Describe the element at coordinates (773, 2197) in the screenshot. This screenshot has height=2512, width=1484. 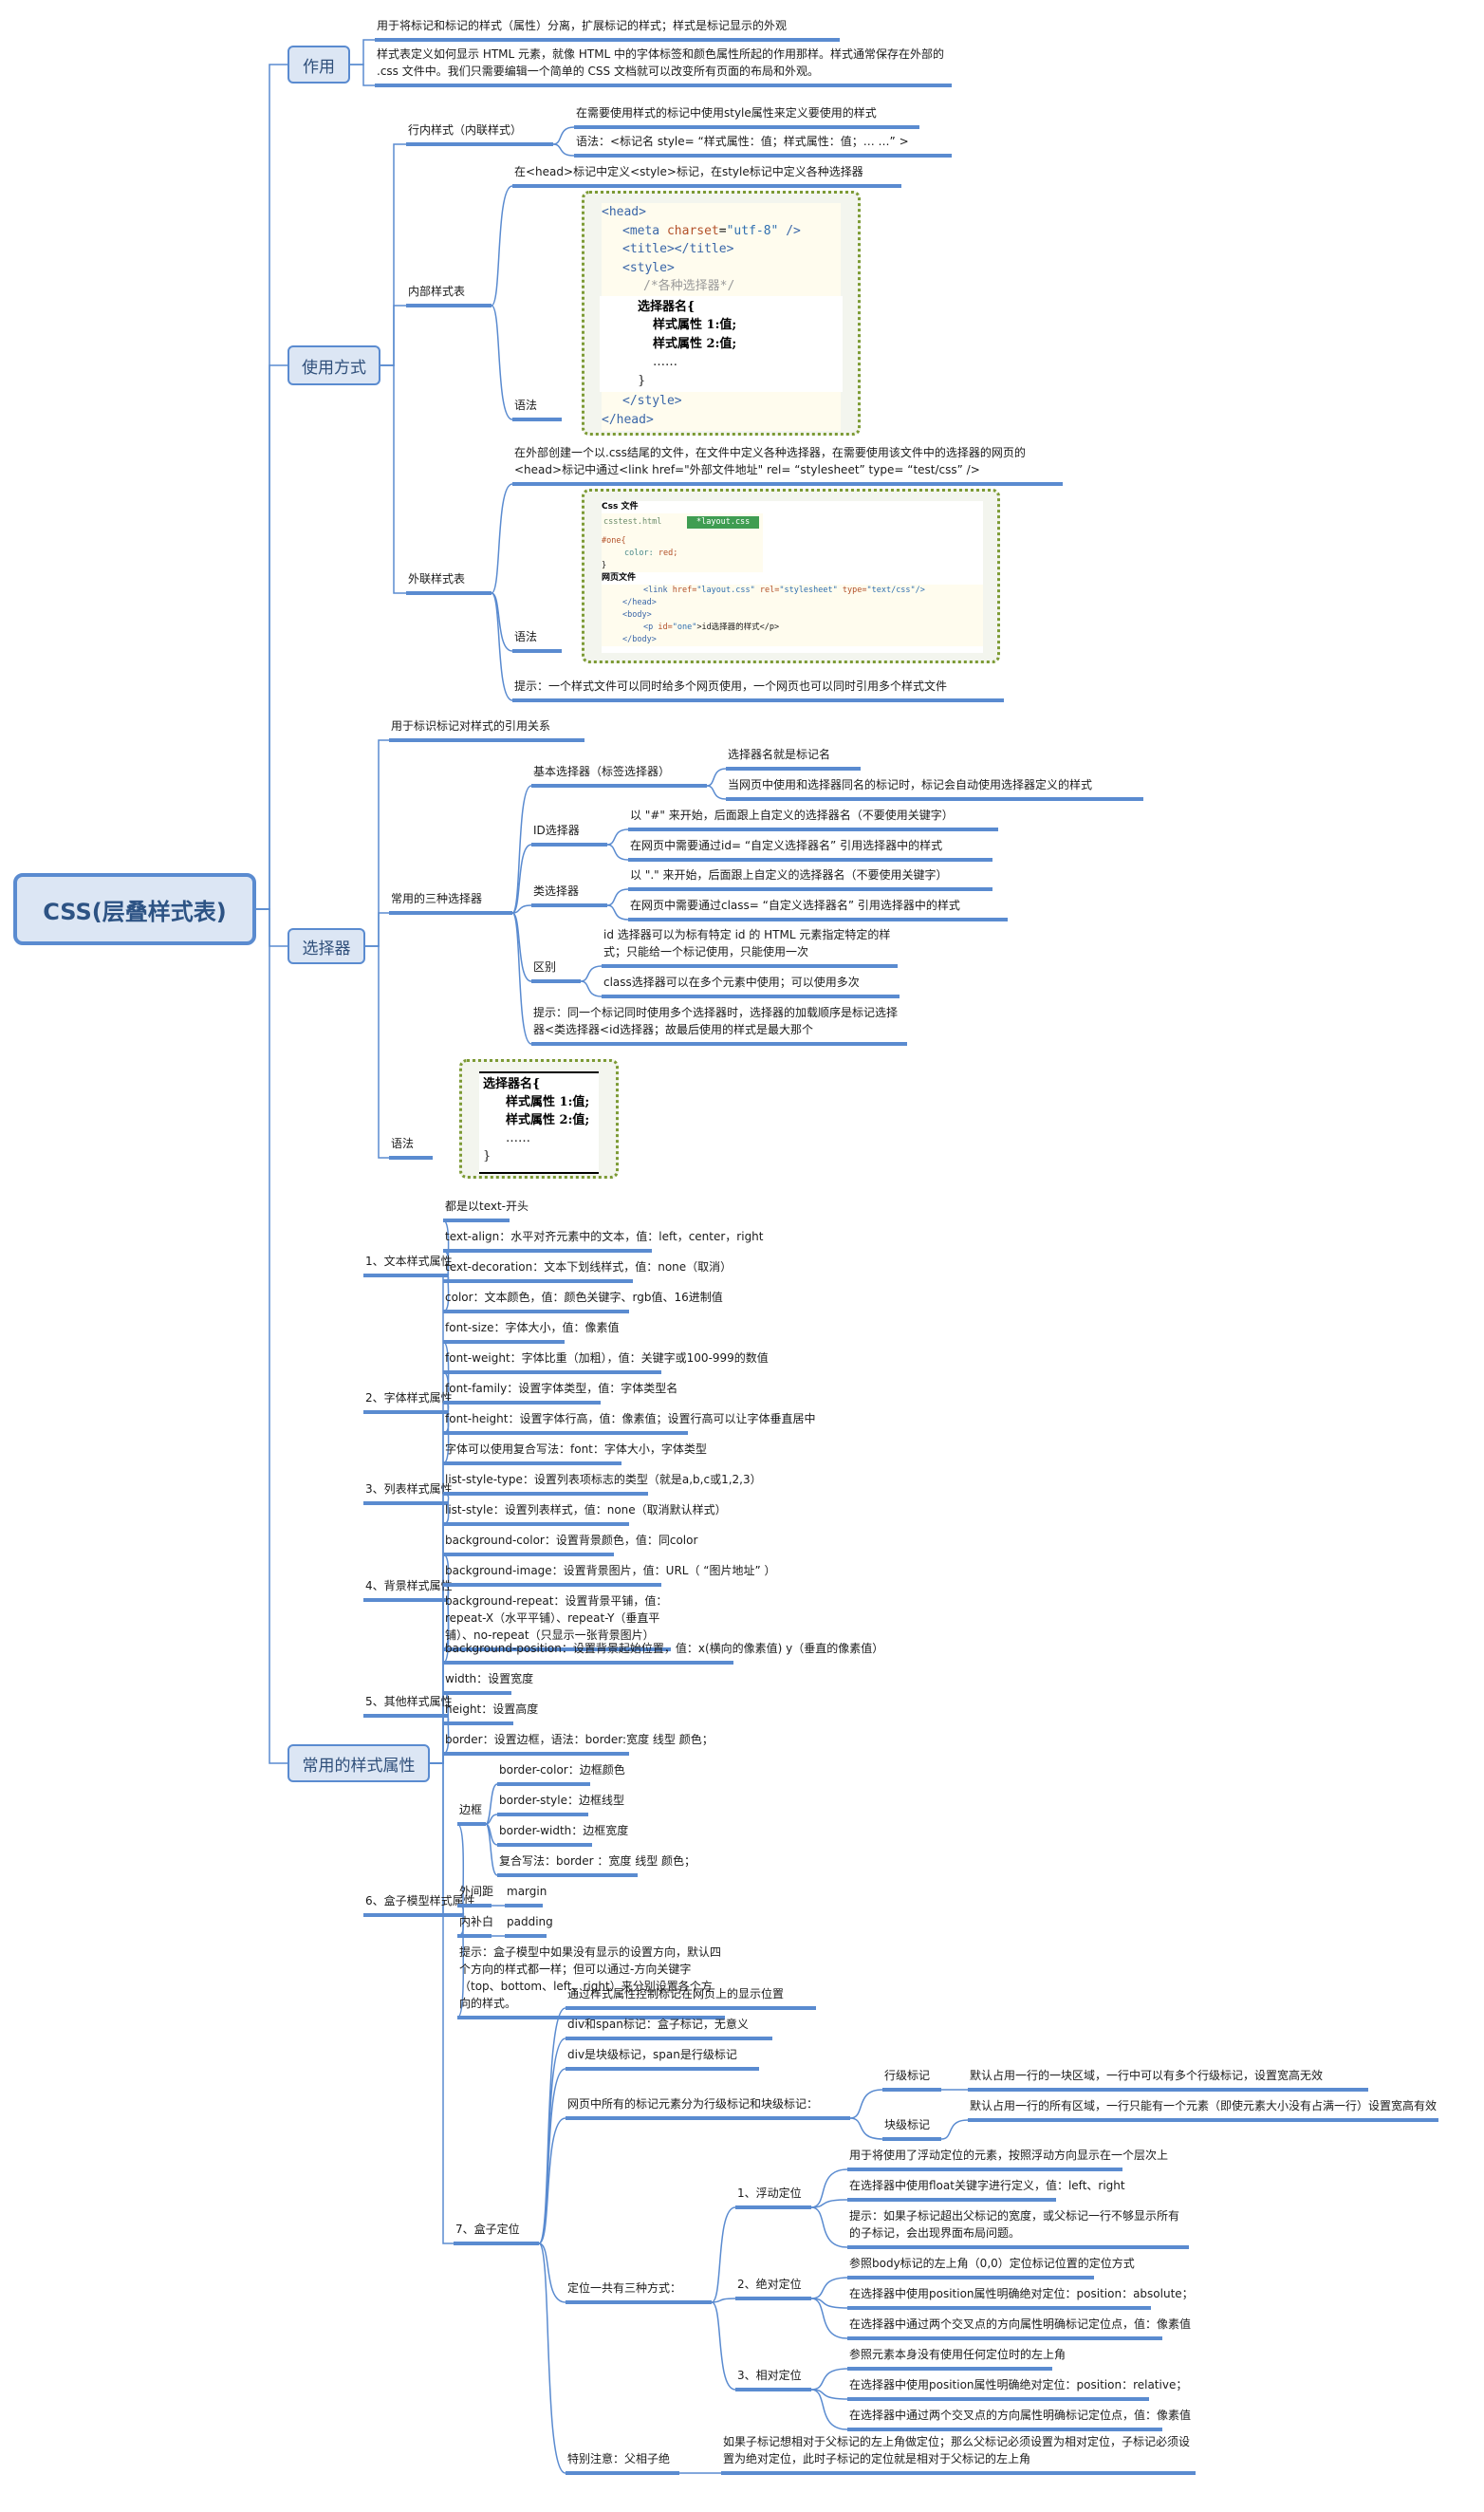
I see `float-positioning-node: 1、浮动定位` at that location.